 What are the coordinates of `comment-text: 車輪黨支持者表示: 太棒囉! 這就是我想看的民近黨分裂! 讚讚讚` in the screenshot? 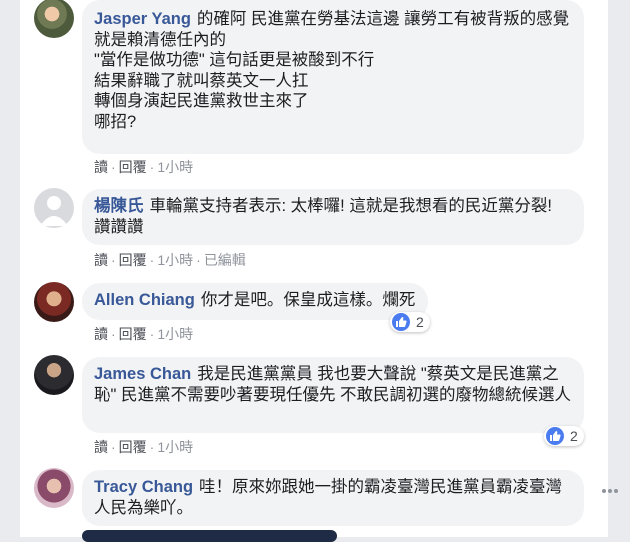 It's located at (323, 216).